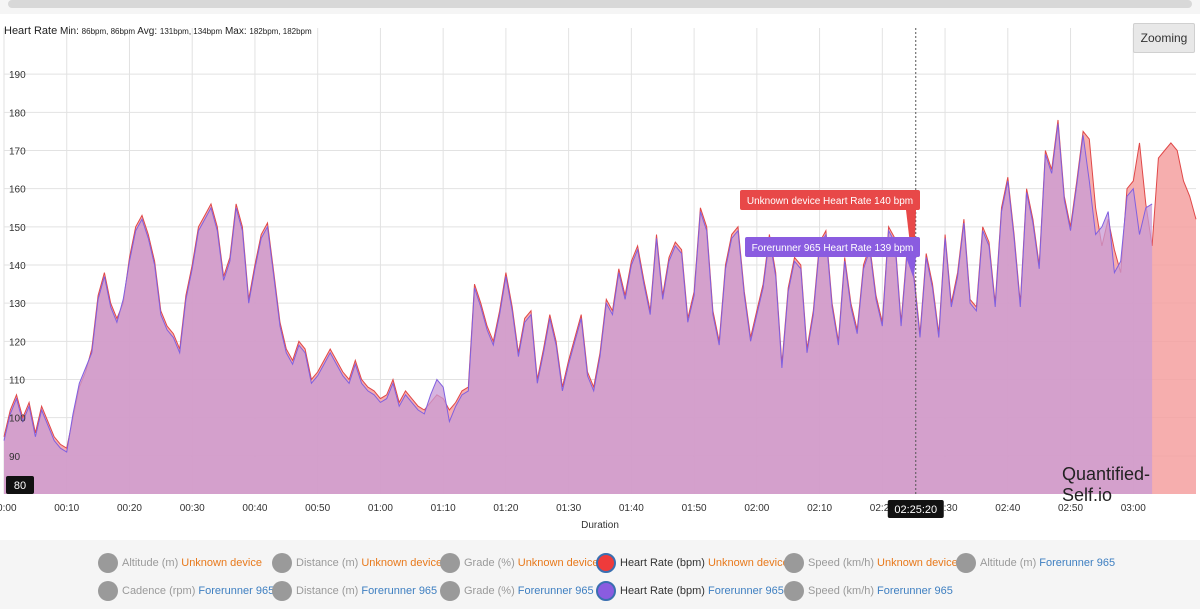 The image size is (1200, 609). I want to click on y-tick-label: 90, so click(15, 457).